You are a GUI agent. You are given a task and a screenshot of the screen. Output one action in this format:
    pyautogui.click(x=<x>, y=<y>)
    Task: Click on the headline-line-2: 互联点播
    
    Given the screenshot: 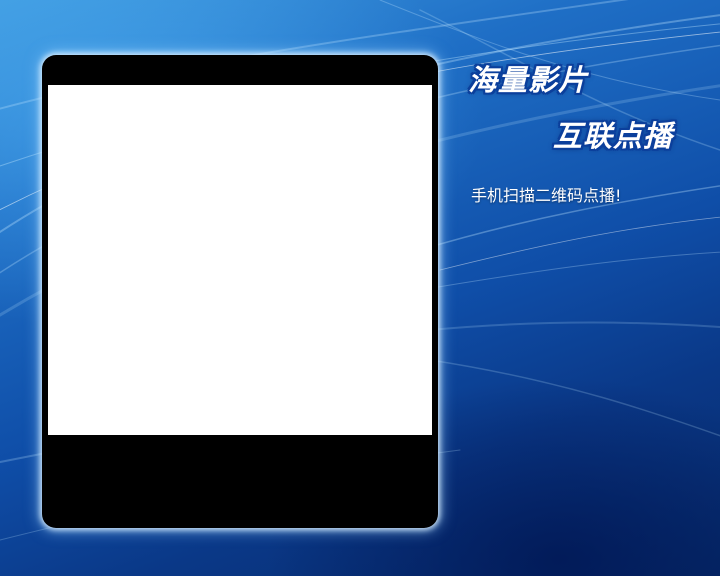 What is the action you would take?
    pyautogui.click(x=613, y=136)
    